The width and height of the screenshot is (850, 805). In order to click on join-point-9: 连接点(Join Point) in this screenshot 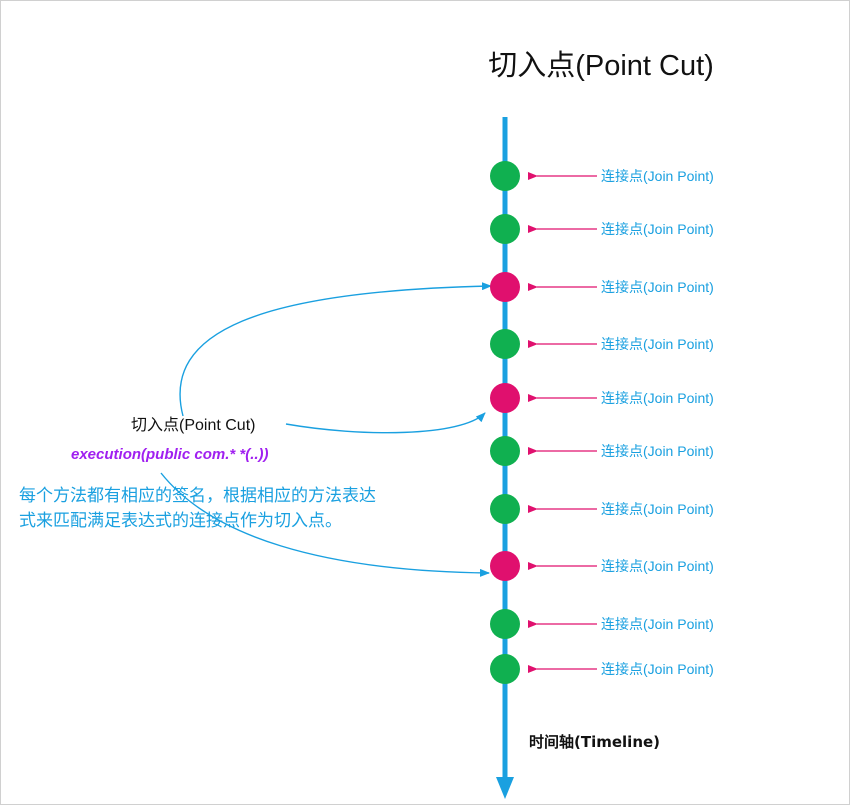, I will do `click(602, 624)`.